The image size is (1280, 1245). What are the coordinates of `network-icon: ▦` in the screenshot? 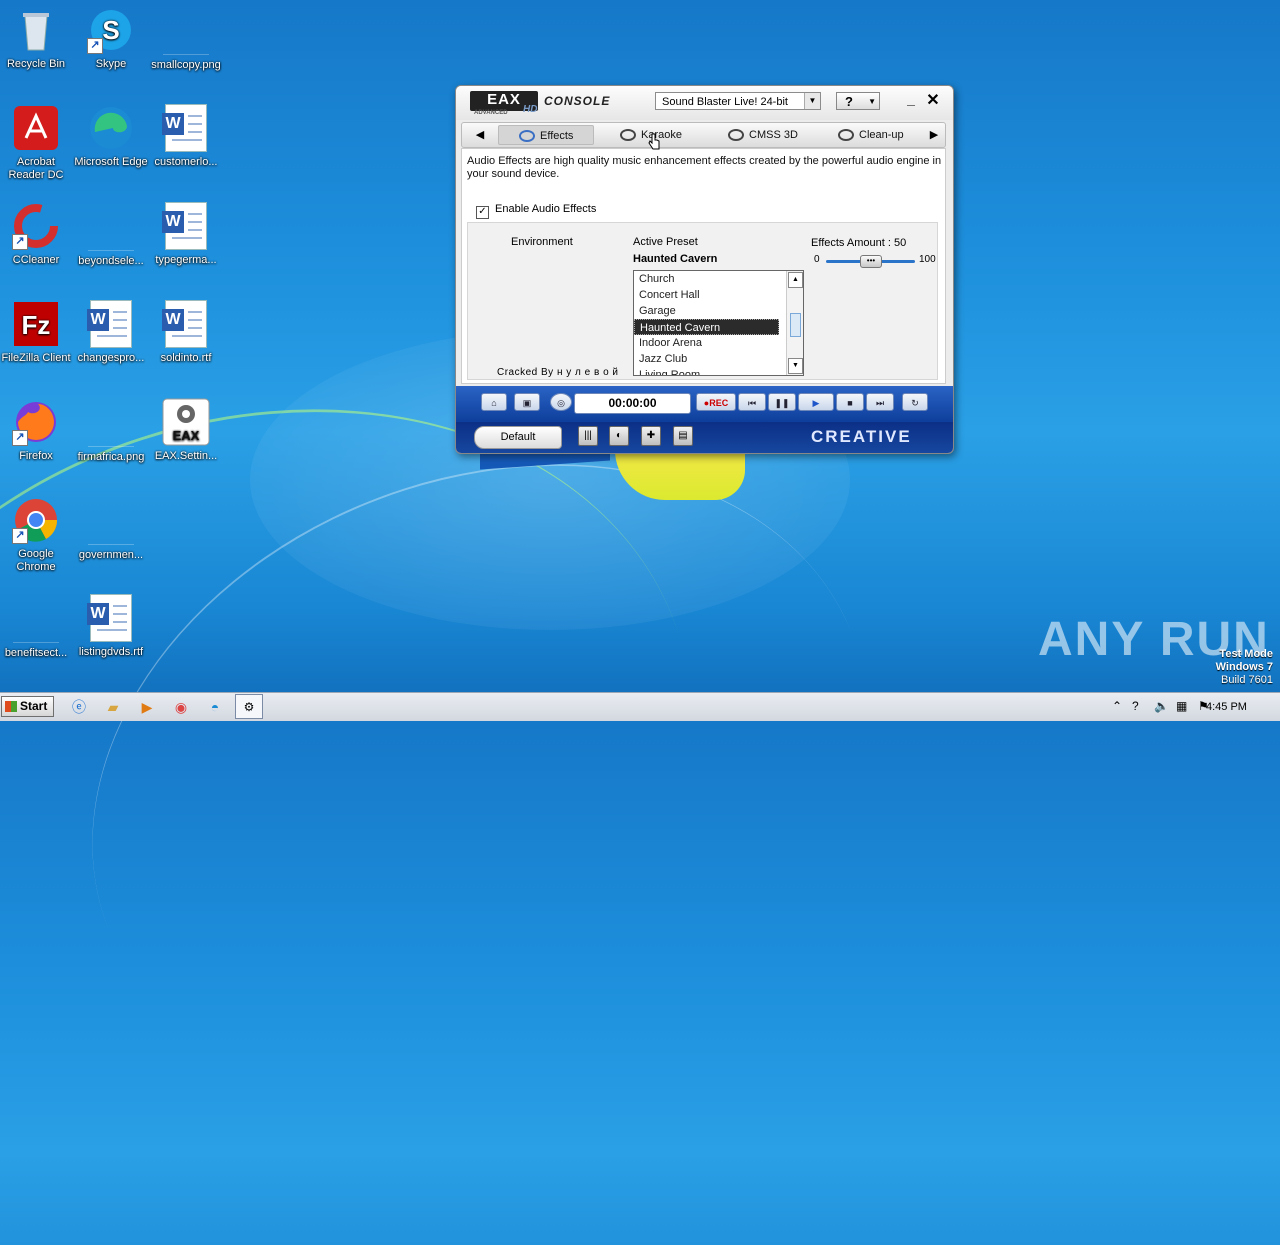 It's located at (1181, 706).